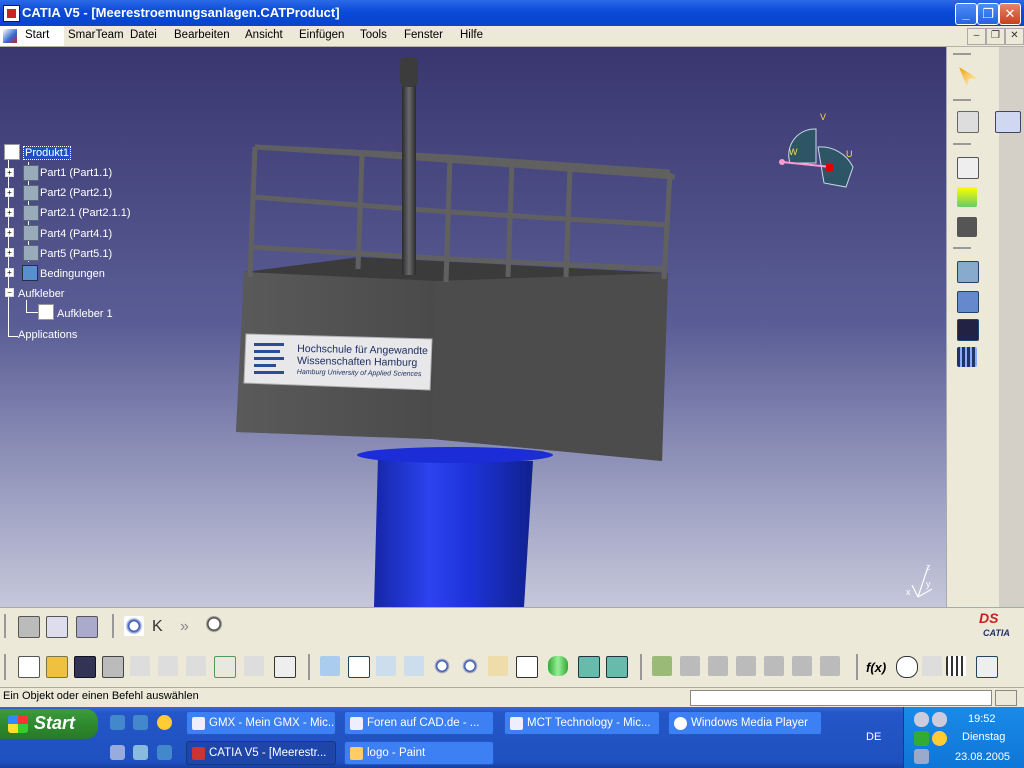 The height and width of the screenshot is (768, 1024). I want to click on hide-show-icon, so click(589, 667).